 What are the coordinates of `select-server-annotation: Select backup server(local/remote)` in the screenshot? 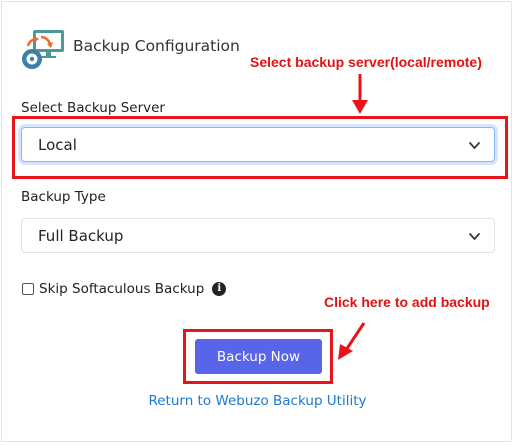 It's located at (366, 62).